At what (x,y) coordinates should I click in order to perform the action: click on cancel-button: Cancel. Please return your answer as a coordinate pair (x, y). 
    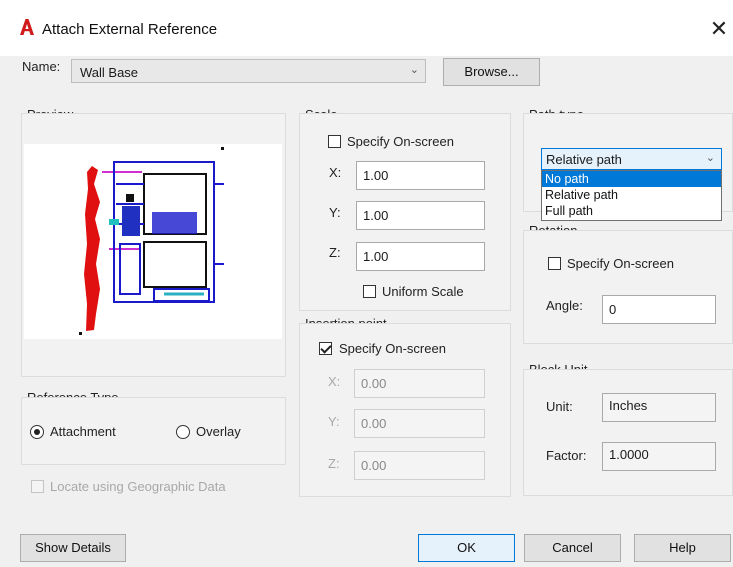
    Looking at the image, I should click on (572, 548).